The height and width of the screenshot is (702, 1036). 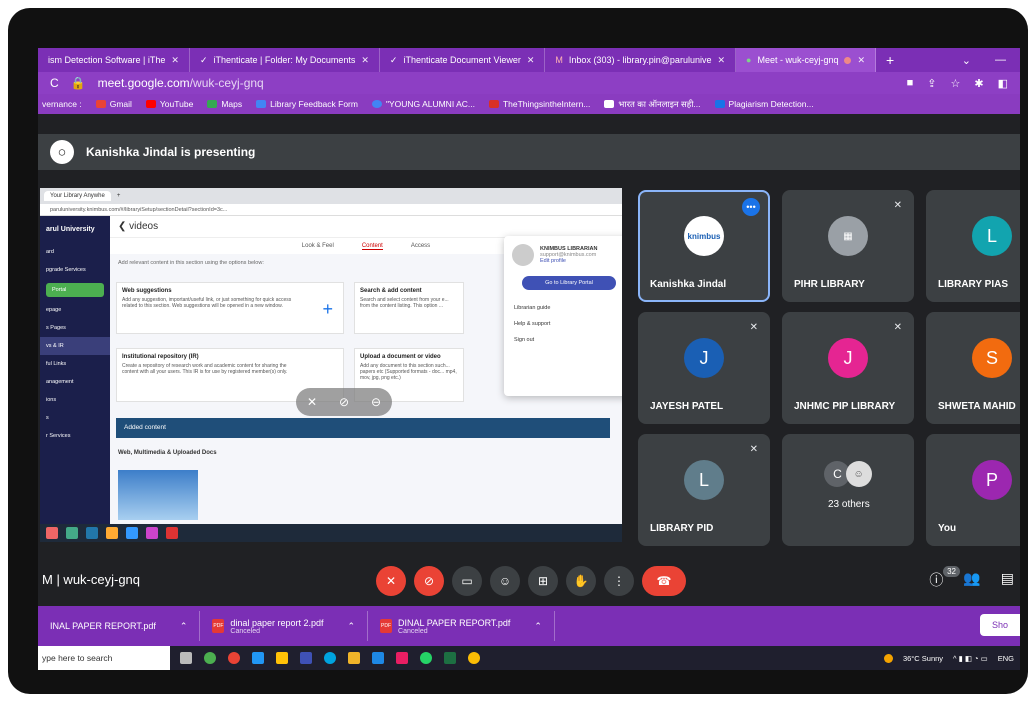 I want to click on files-icon, so click(x=282, y=658).